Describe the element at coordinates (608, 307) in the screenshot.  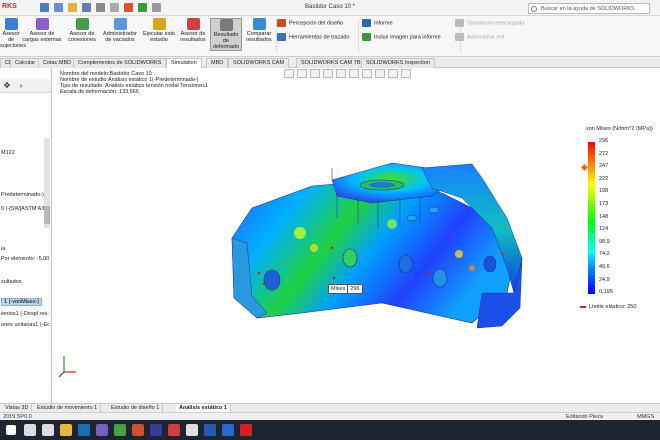
I see `yield-strength-label: Límite elástico: 250` at that location.